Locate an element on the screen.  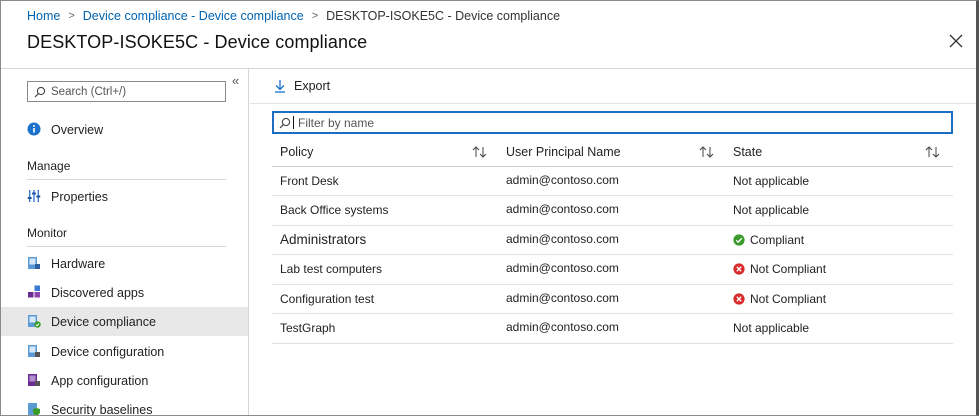
device-compliance-icon is located at coordinates (34, 321).